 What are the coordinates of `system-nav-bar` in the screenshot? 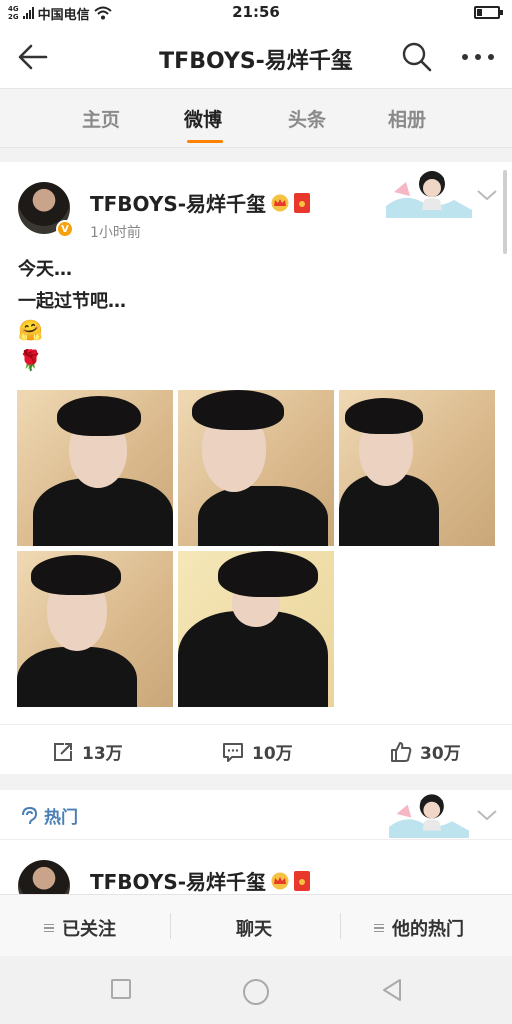 It's located at (256, 990).